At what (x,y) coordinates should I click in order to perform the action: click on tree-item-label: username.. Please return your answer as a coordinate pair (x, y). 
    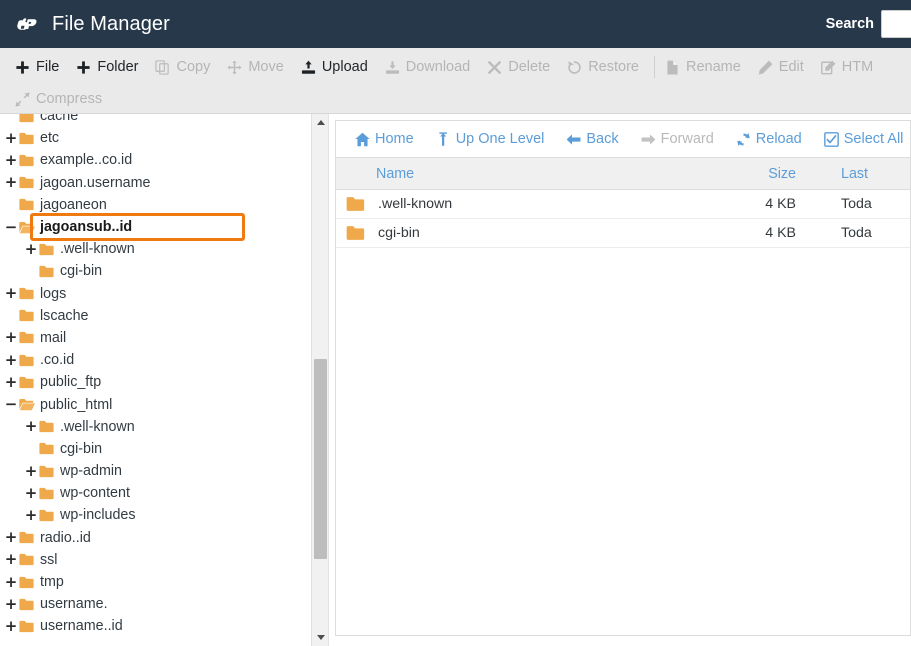
    Looking at the image, I should click on (74, 626).